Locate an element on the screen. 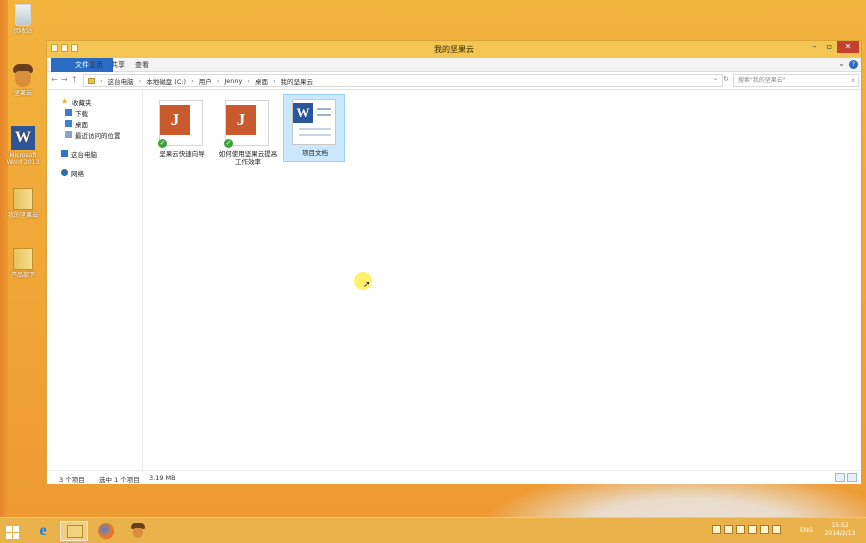 This screenshot has height=543, width=866. desktop-icon-recycle-bin: 回收站 is located at coordinates (23, 19).